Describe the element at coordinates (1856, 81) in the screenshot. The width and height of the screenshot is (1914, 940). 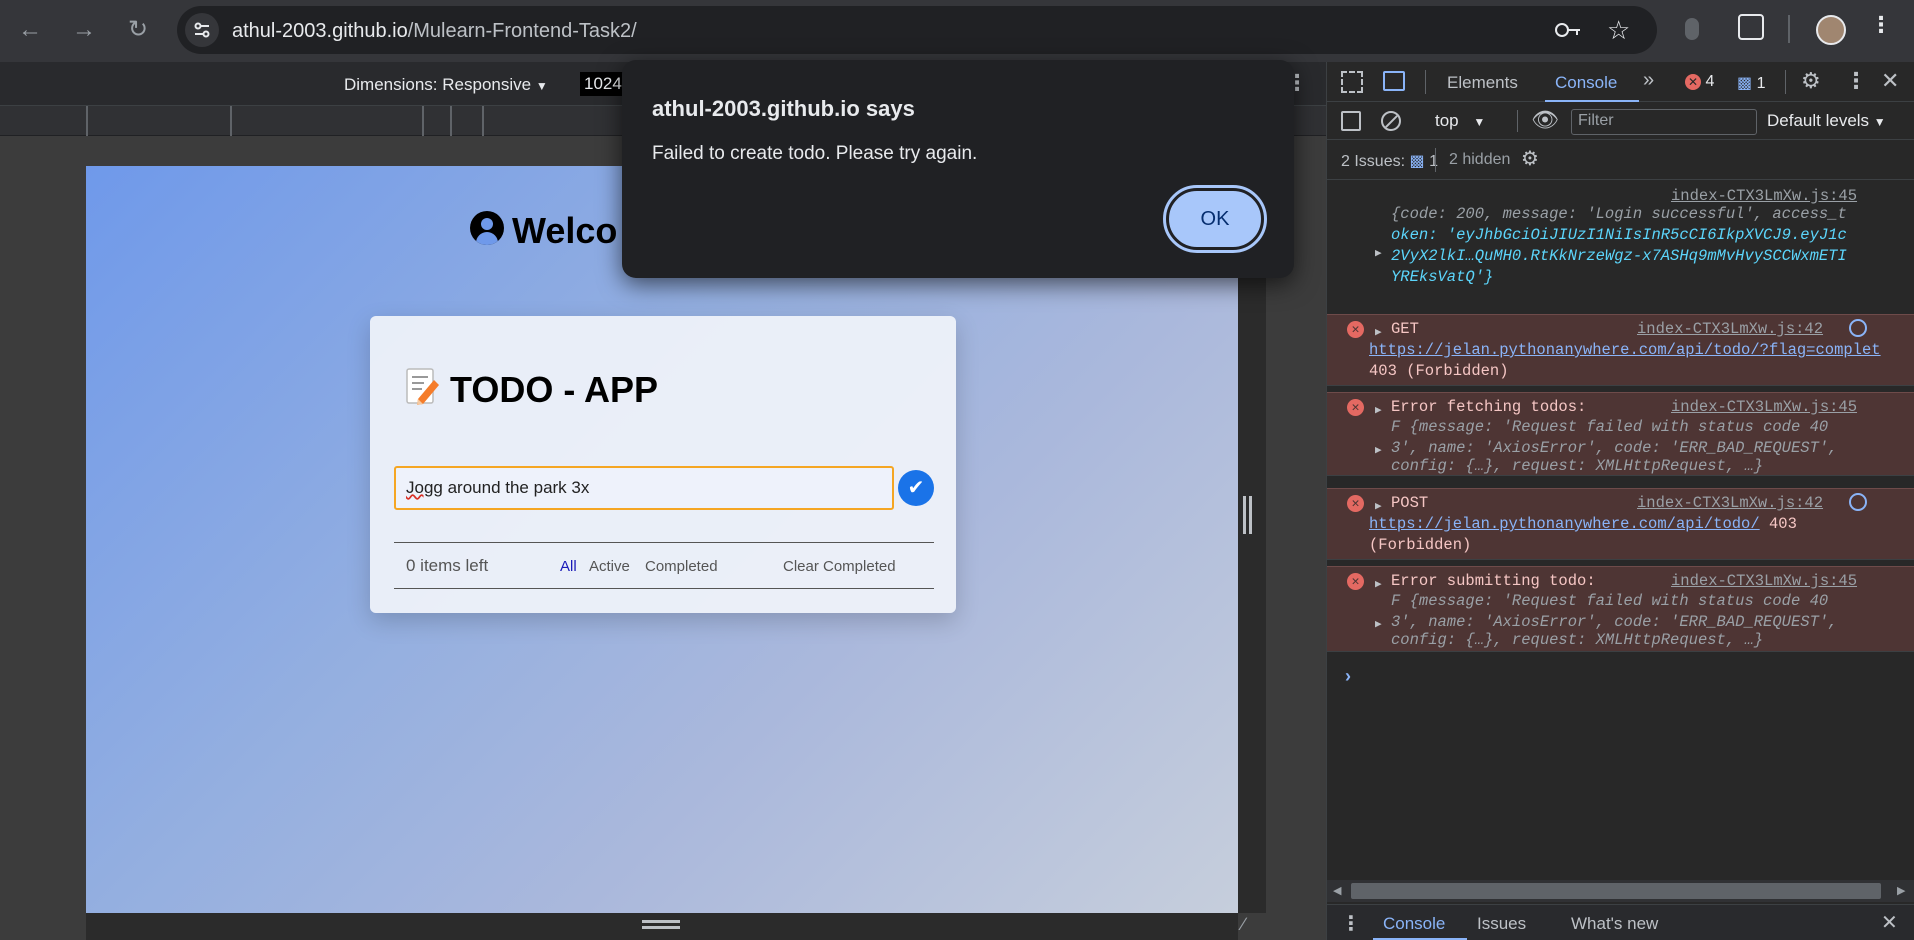
I see `devtools-menu-icon: ⋮` at that location.